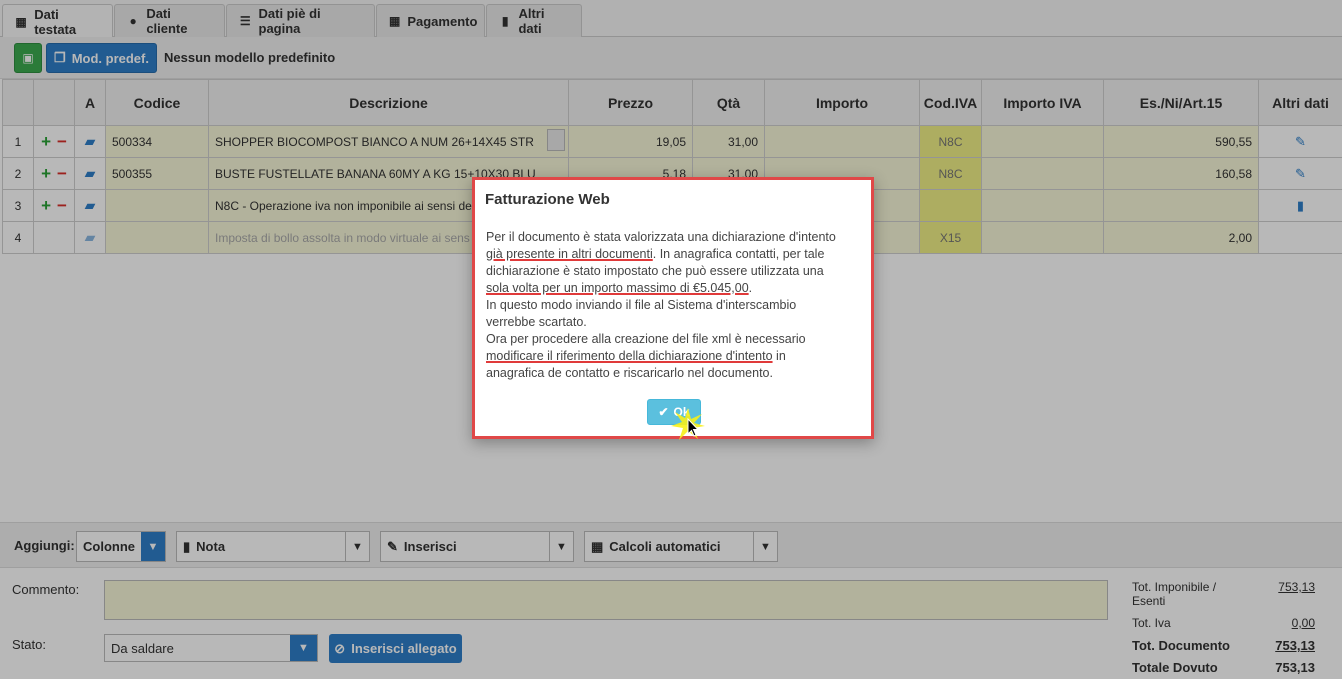  What do you see at coordinates (1300, 102) in the screenshot?
I see `col-header-altri-dati: Altri dati` at bounding box center [1300, 102].